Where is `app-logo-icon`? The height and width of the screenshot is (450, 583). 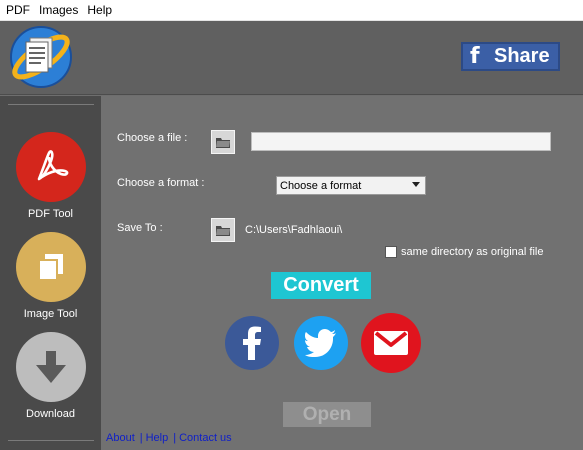
app-logo-icon is located at coordinates (41, 57).